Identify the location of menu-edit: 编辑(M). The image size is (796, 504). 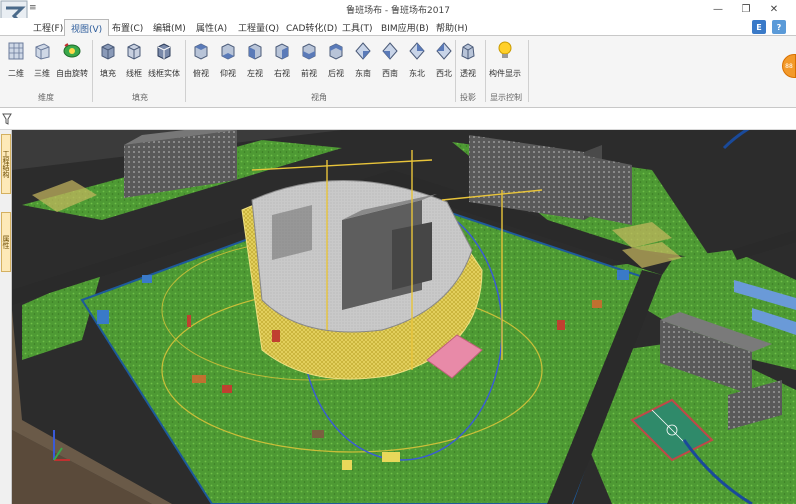
(169, 27).